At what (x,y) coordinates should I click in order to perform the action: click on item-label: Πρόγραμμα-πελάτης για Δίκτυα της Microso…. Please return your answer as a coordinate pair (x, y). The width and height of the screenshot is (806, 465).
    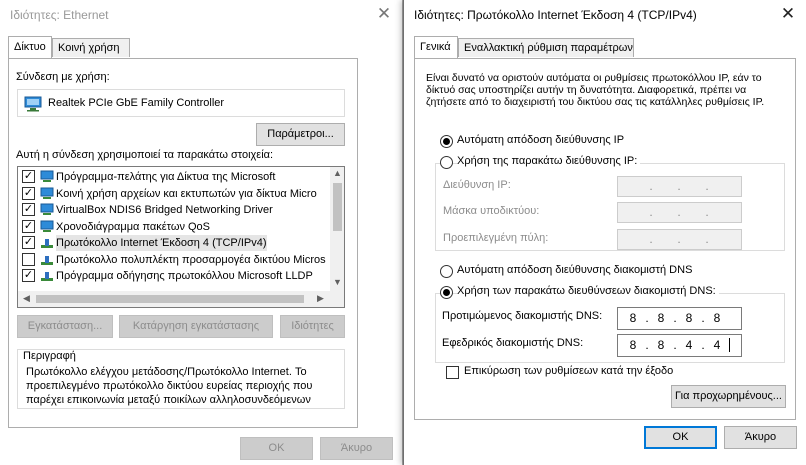
    Looking at the image, I should click on (166, 177).